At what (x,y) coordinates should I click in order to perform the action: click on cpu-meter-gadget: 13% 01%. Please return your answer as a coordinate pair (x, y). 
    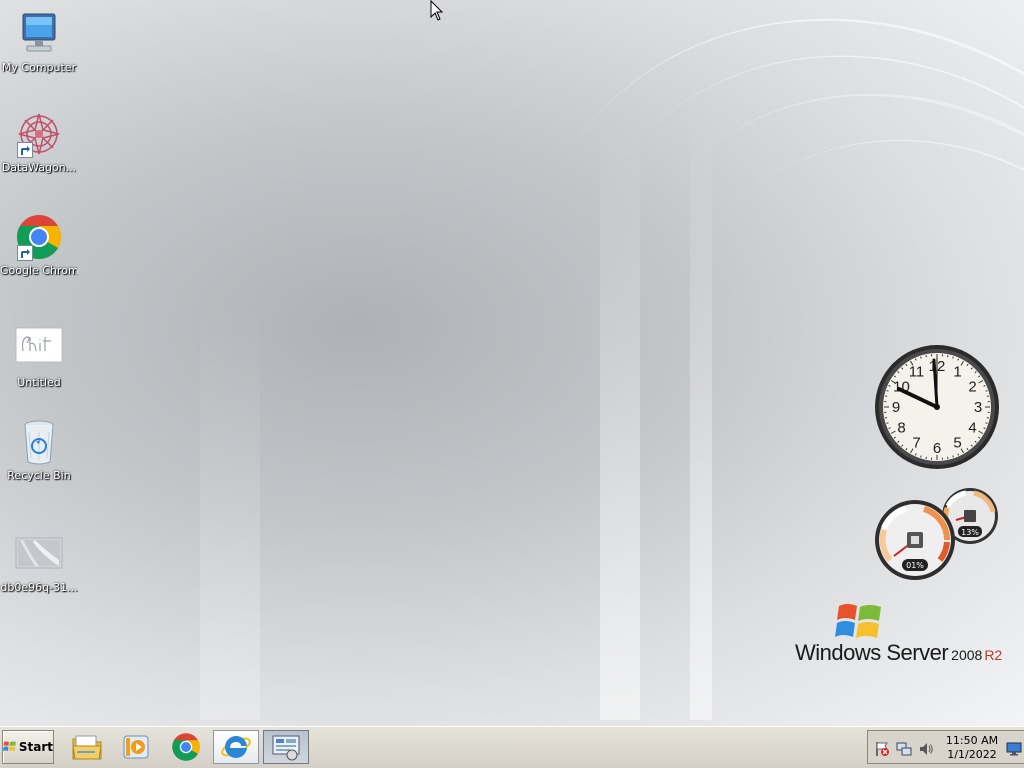
    Looking at the image, I should click on (937, 534).